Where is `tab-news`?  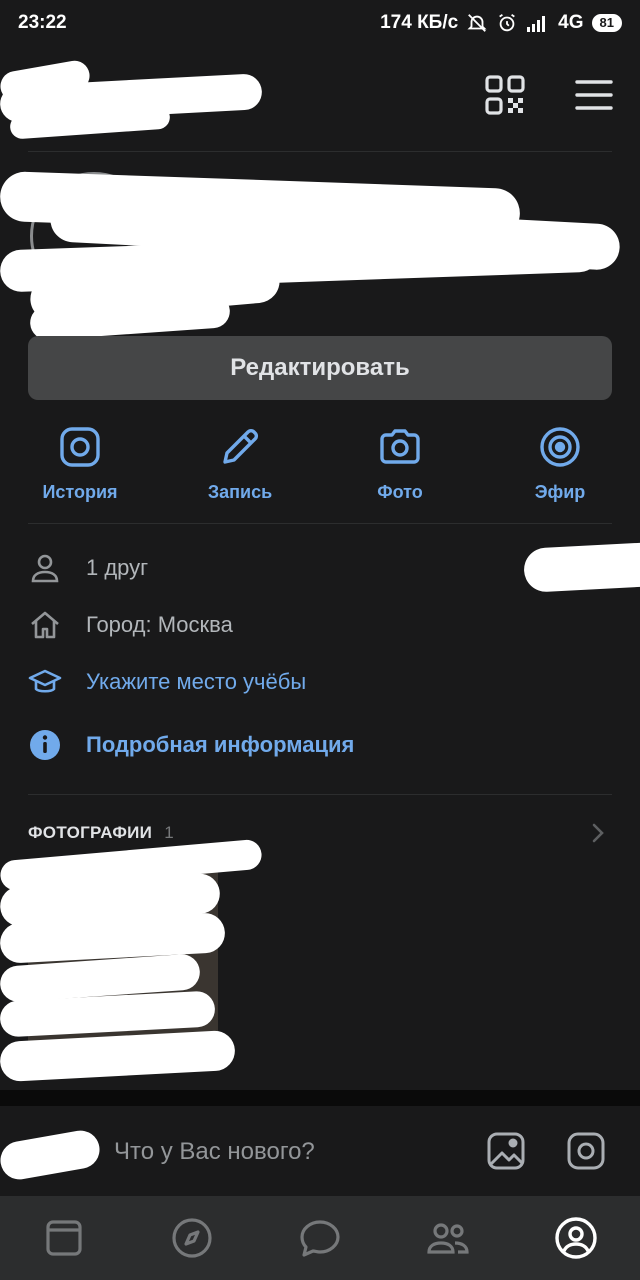
tab-news is located at coordinates (64, 1238).